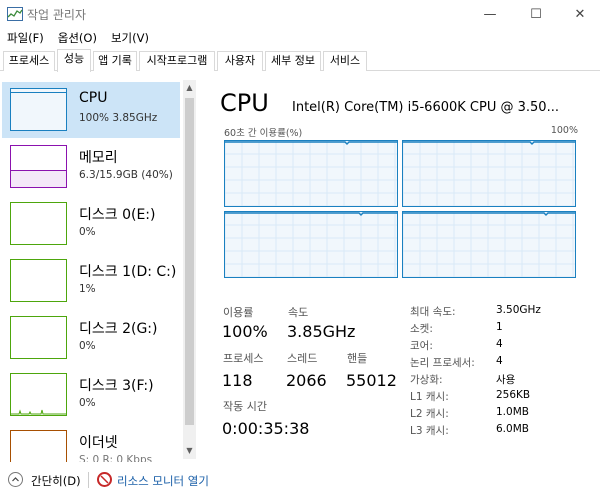 This screenshot has width=600, height=502. I want to click on menu-options: 옵션(O), so click(77, 38).